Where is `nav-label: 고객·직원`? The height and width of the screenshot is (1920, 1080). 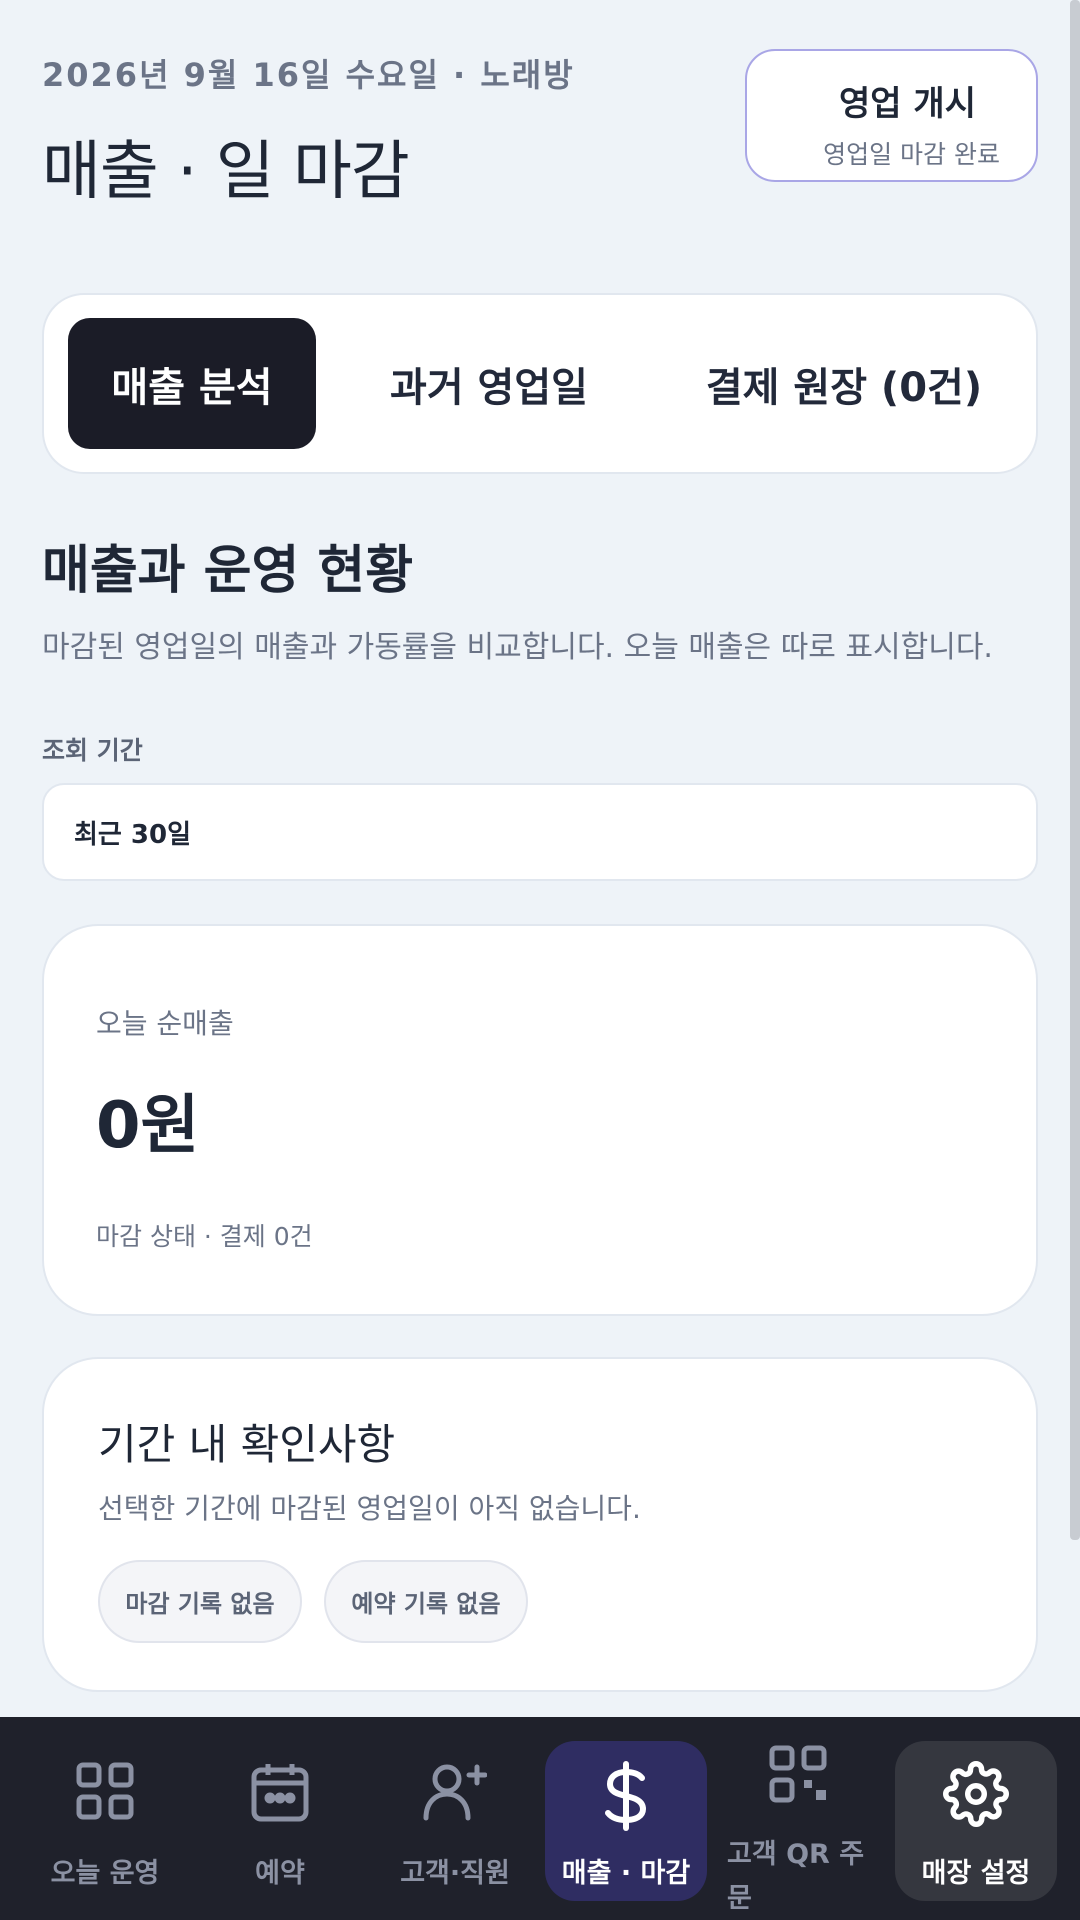 nav-label: 고객·직원 is located at coordinates (455, 1873).